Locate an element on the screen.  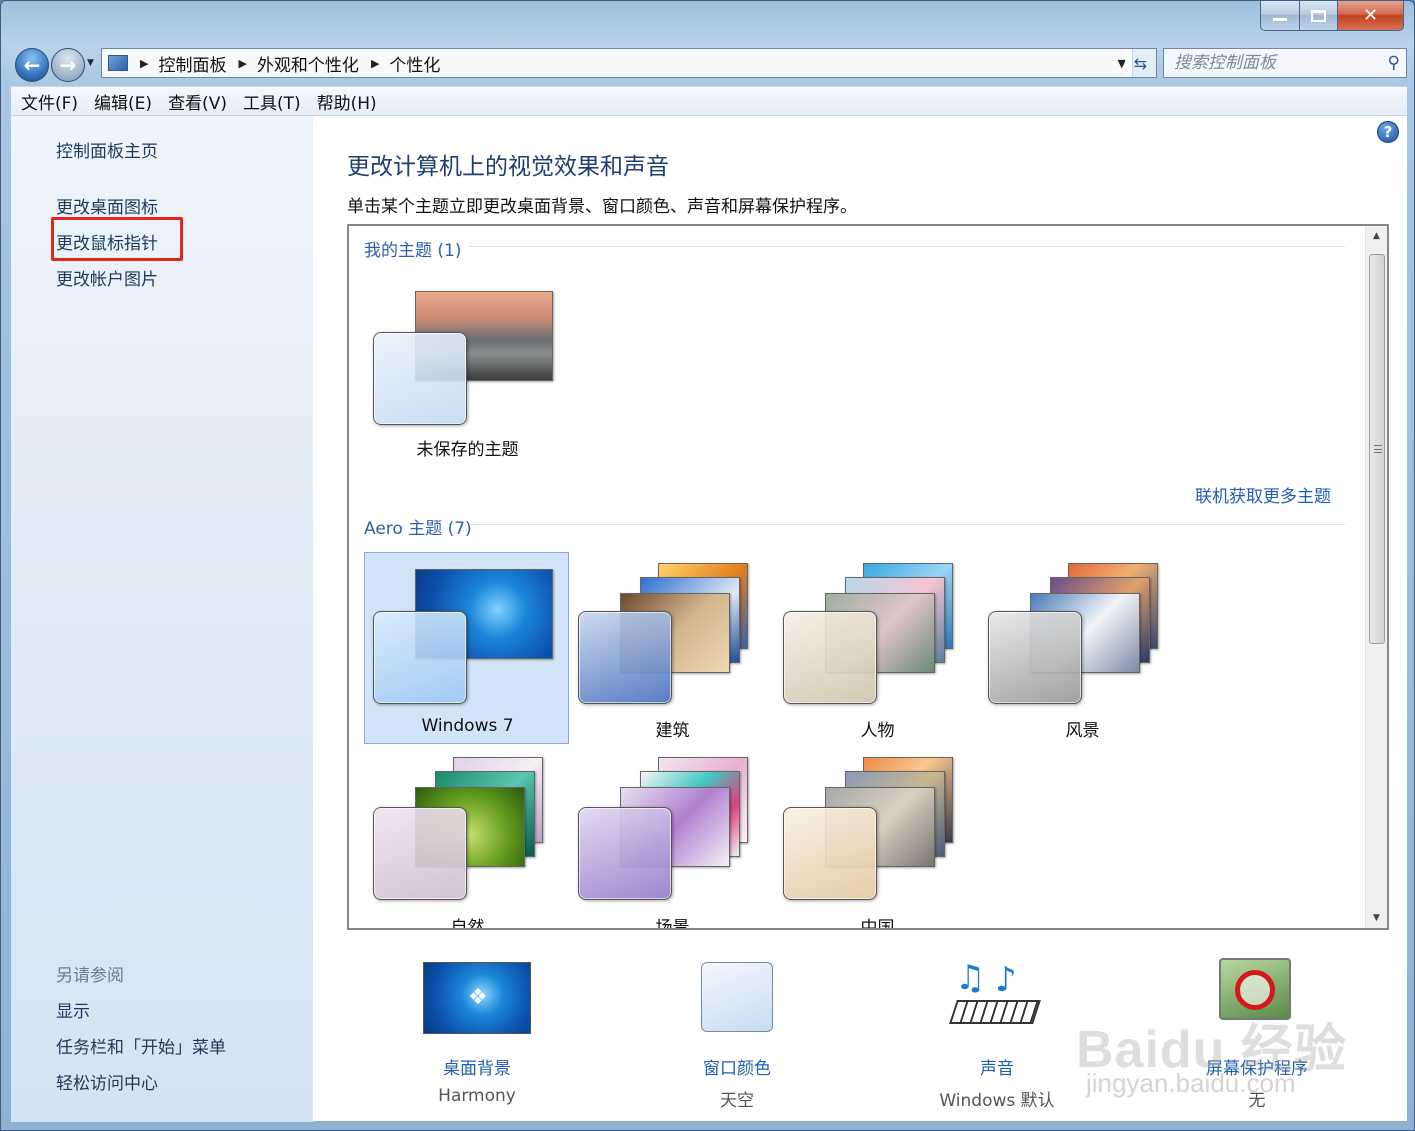
menu-edit: 编辑(E) is located at coordinates (123, 101).